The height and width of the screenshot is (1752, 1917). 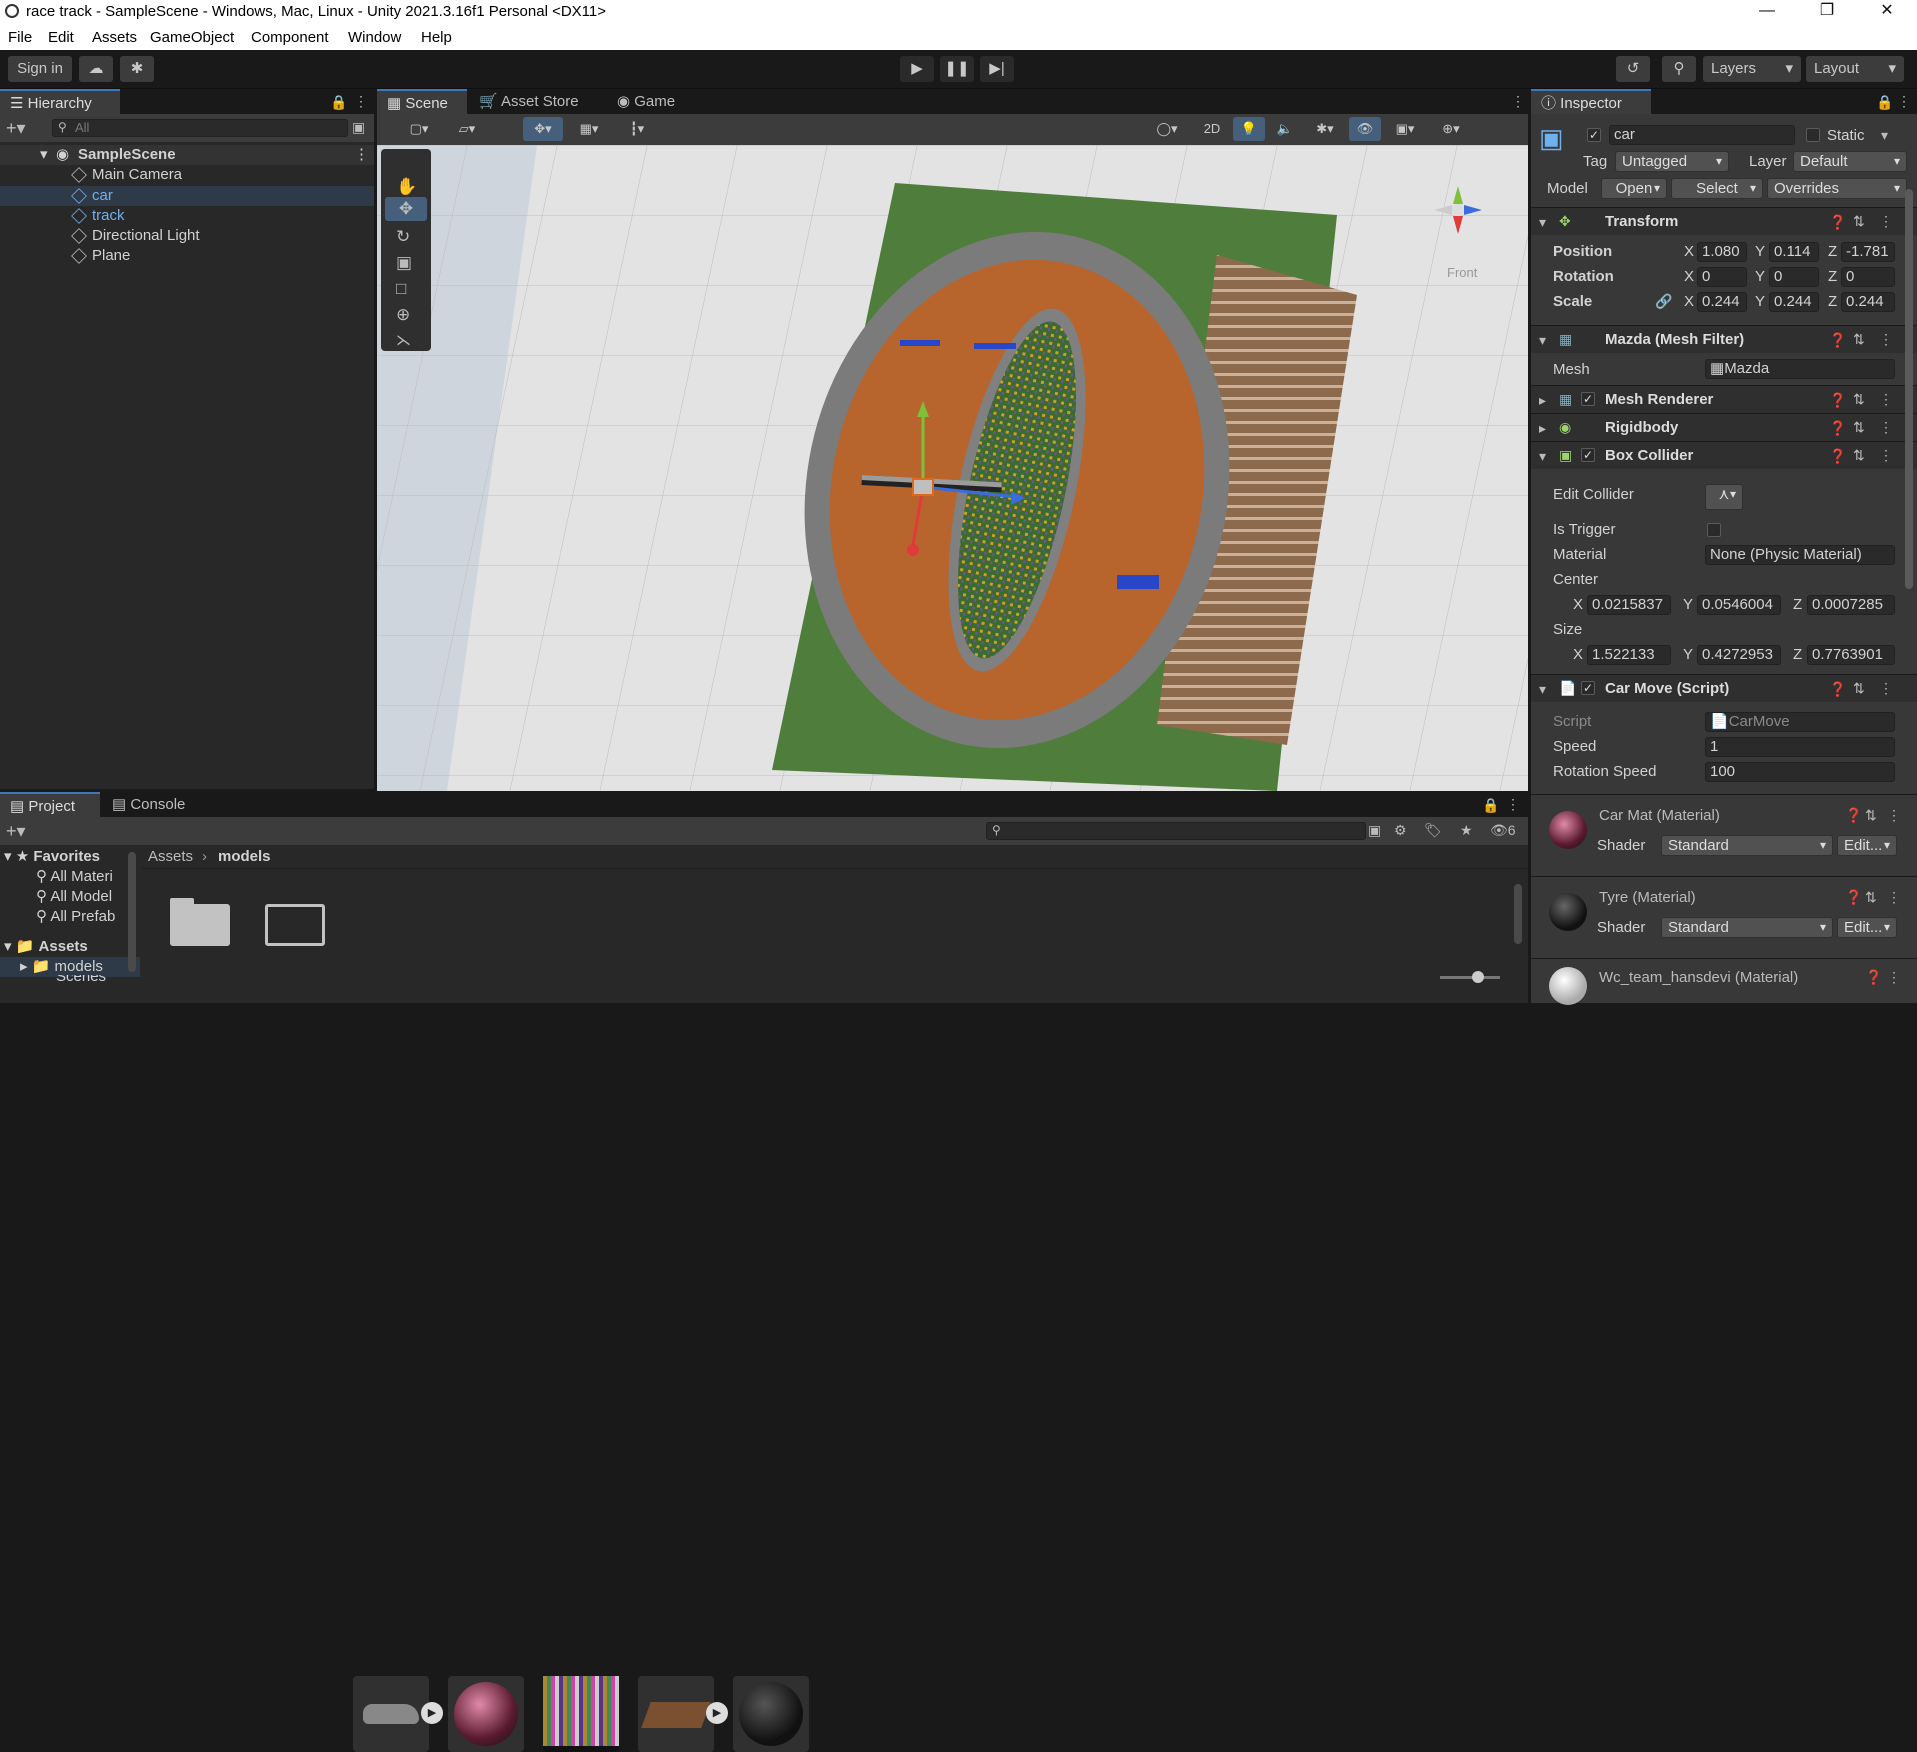 What do you see at coordinates (486, 1714) in the screenshot?
I see `asset-car-material` at bounding box center [486, 1714].